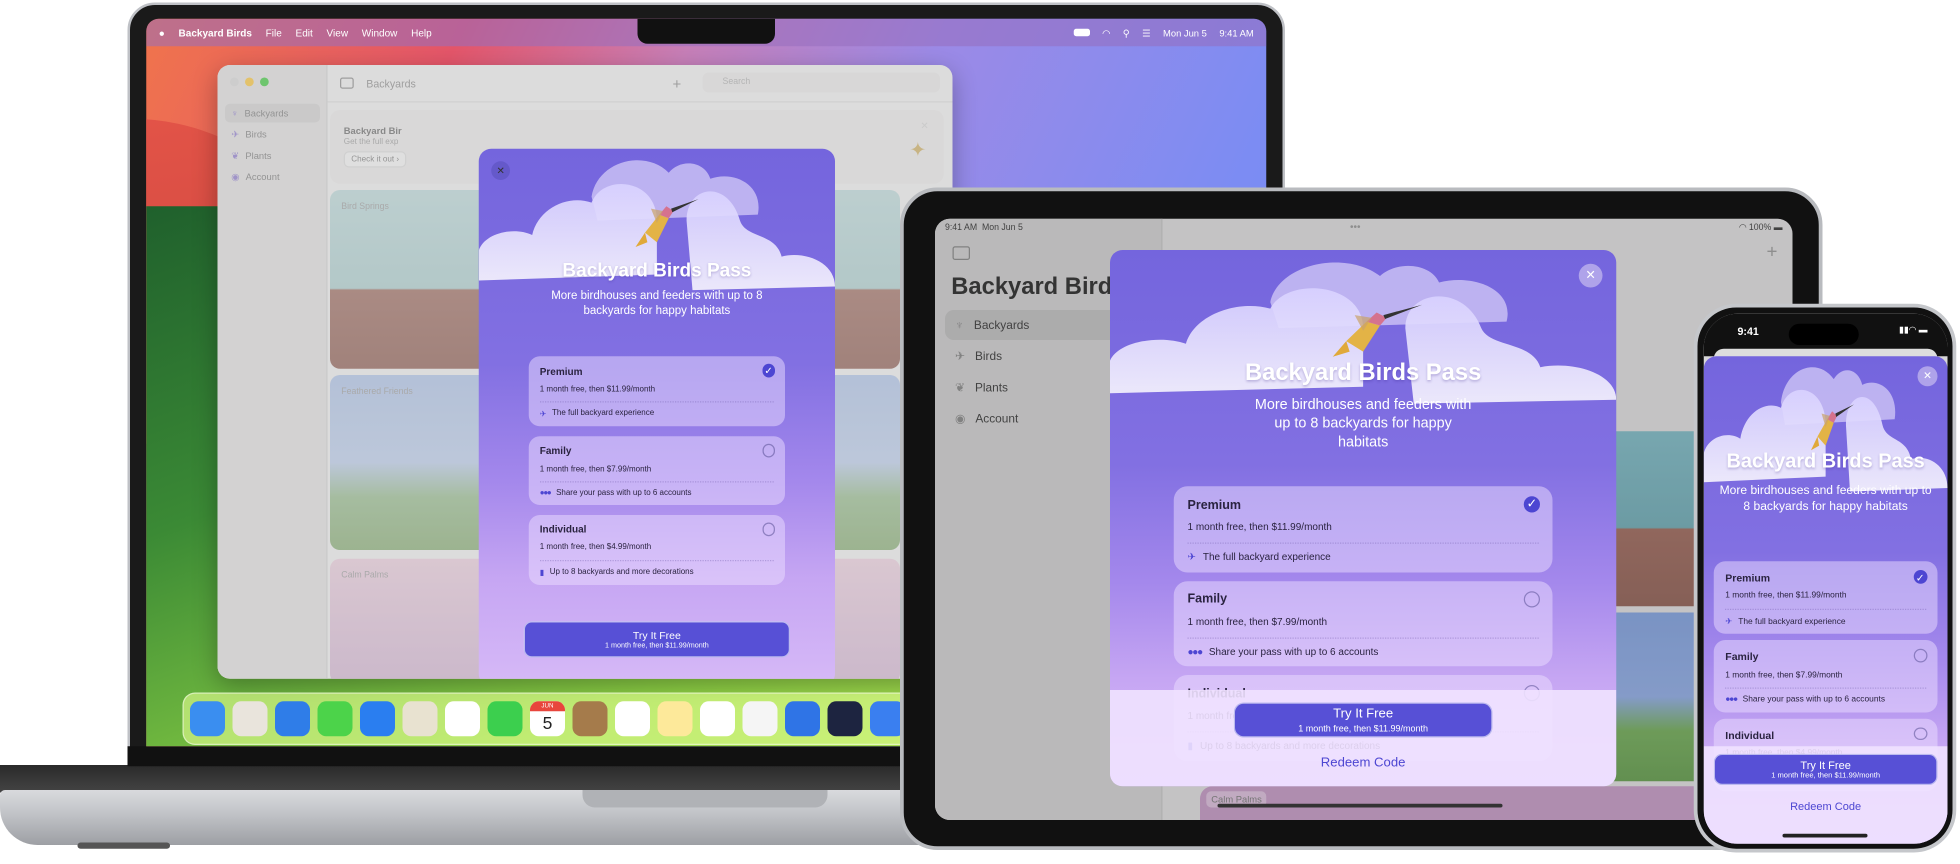 This screenshot has width=1960, height=864. What do you see at coordinates (1823, 334) in the screenshot?
I see `dynamic-island` at bounding box center [1823, 334].